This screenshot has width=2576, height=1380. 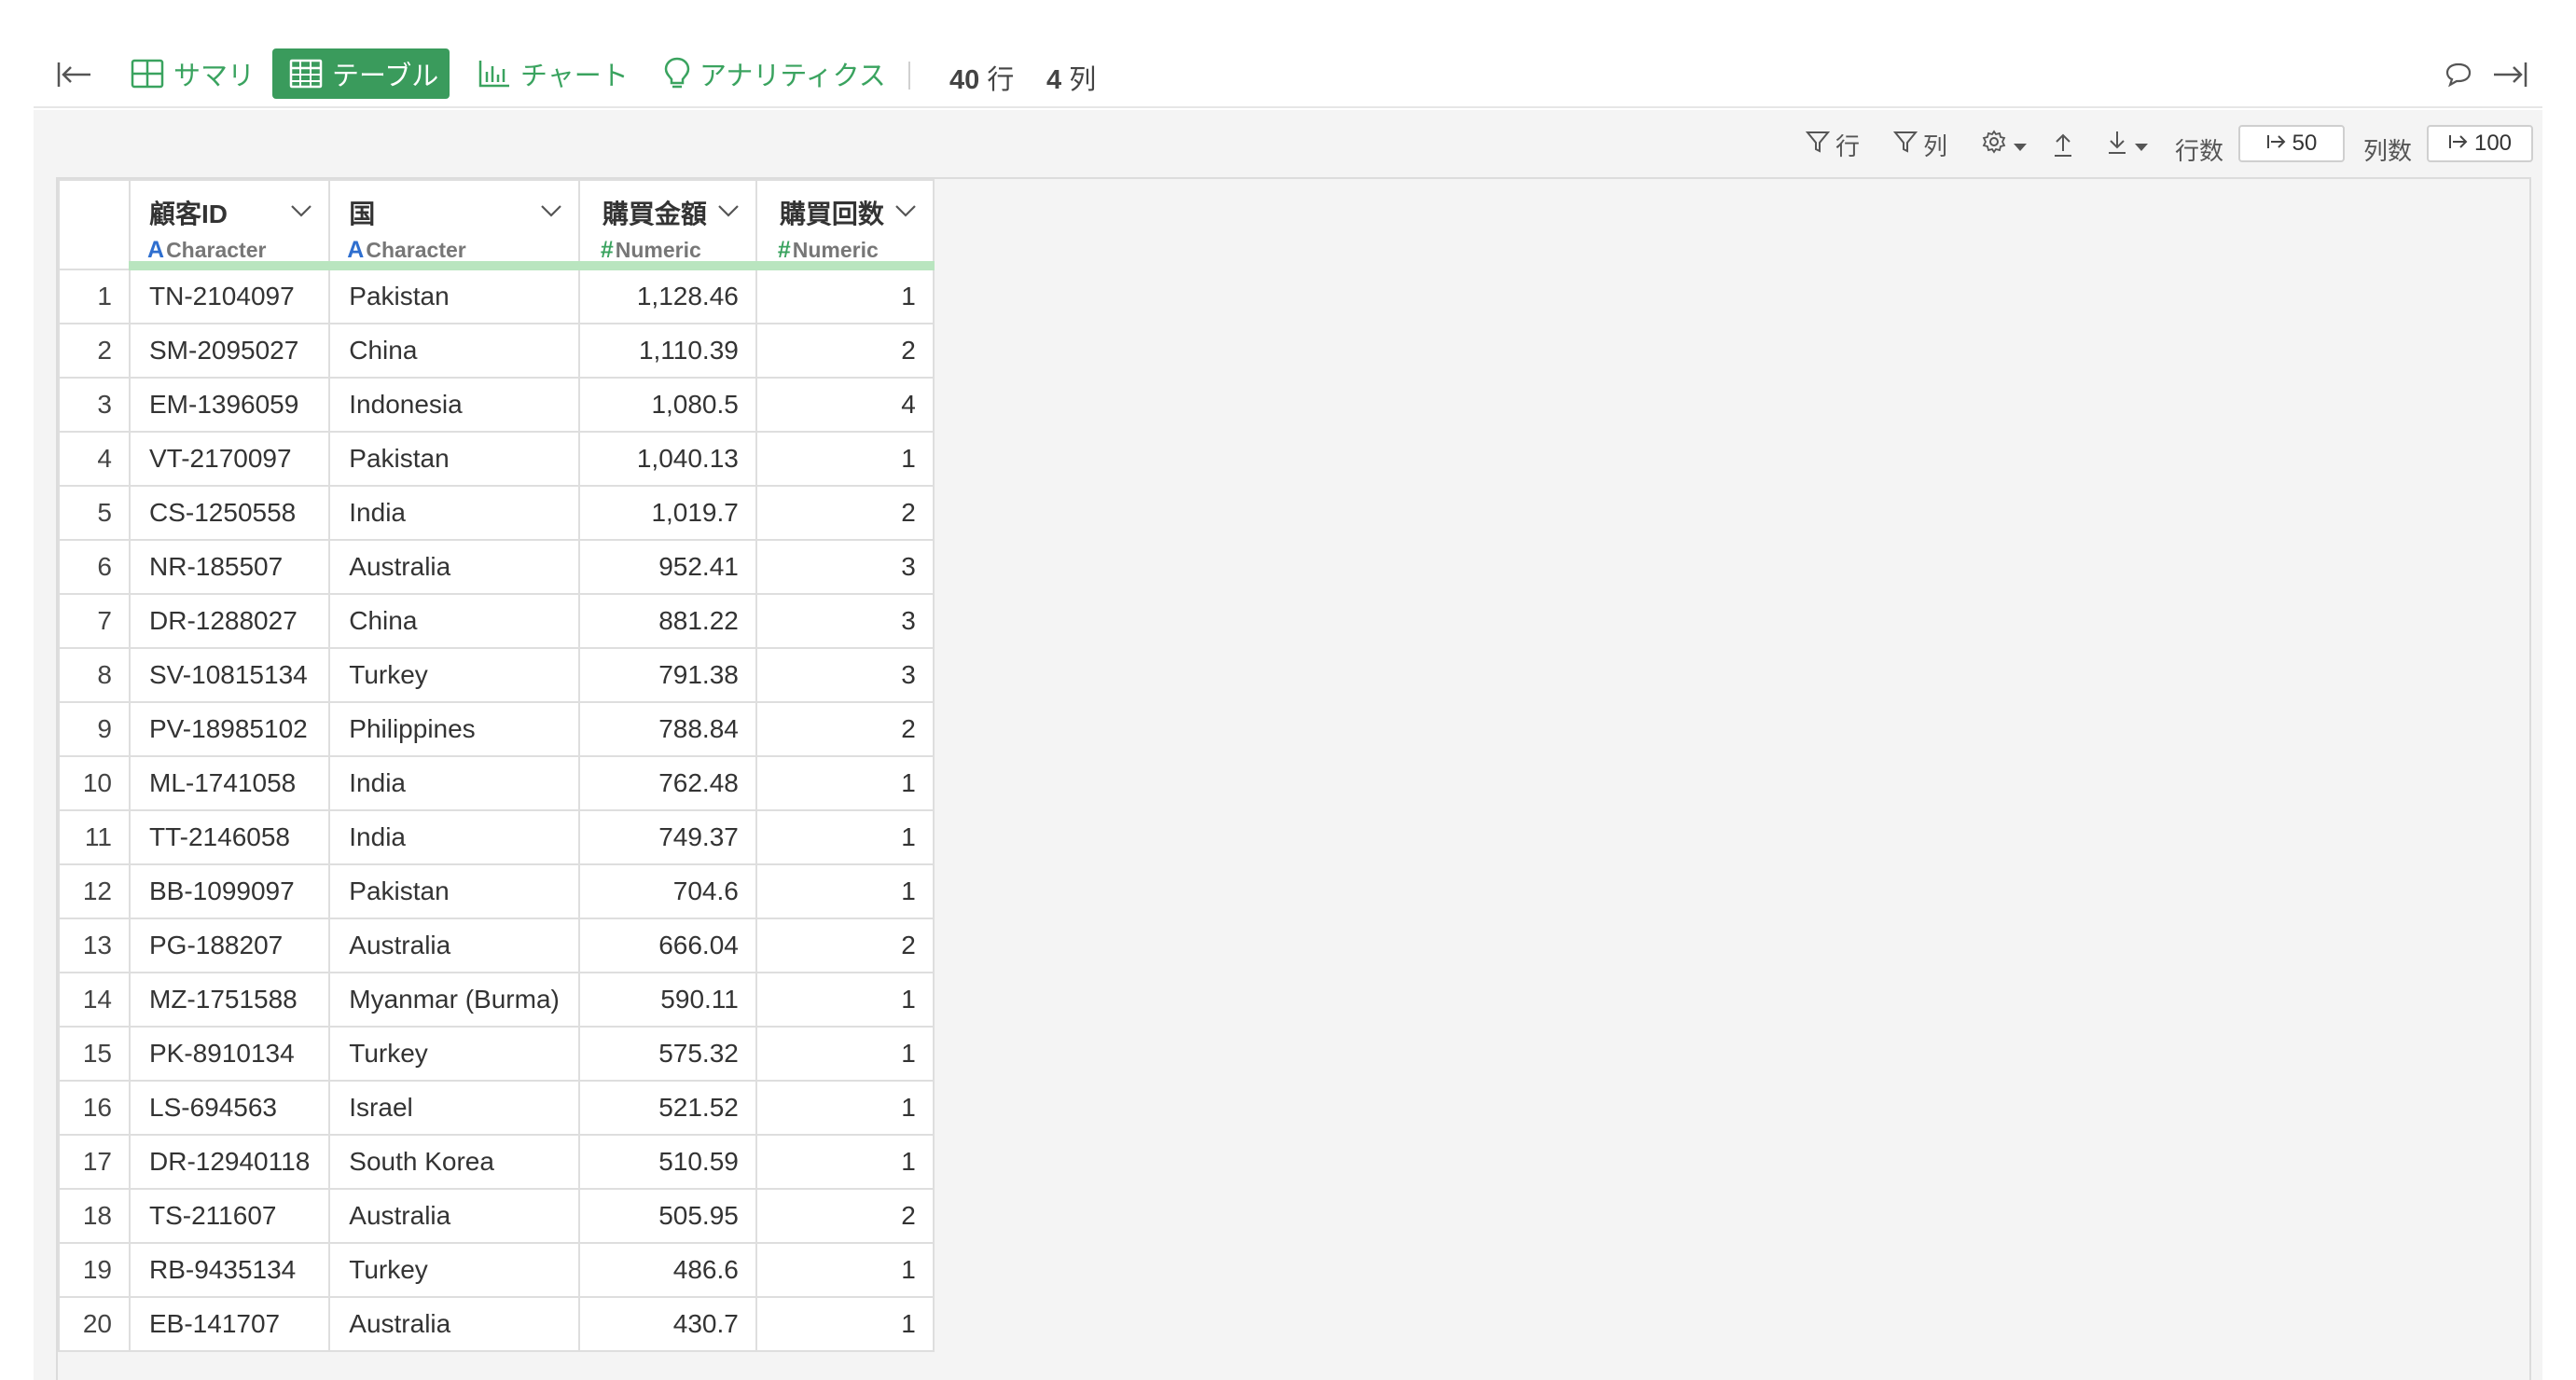 I want to click on customer-id-cell: MZ-1751588, so click(x=229, y=1000).